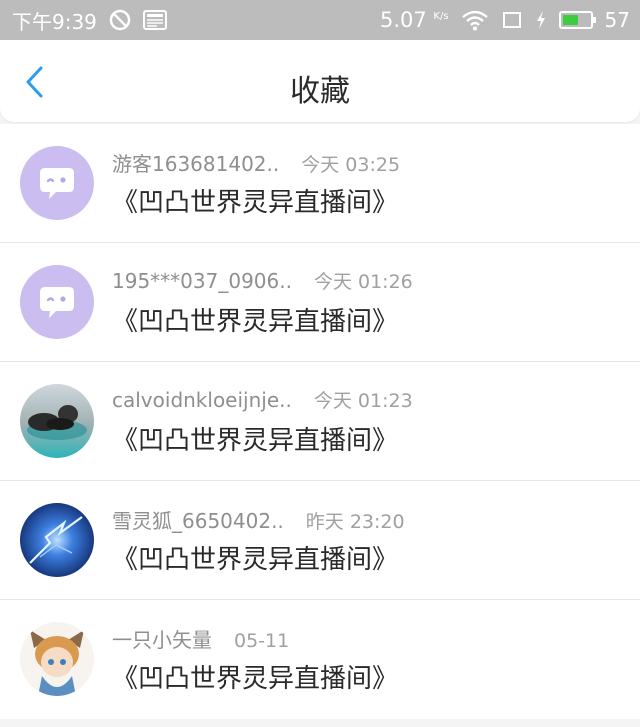 The height and width of the screenshot is (727, 640). Describe the element at coordinates (120, 20) in the screenshot. I see `do-not-disturb-icon` at that location.